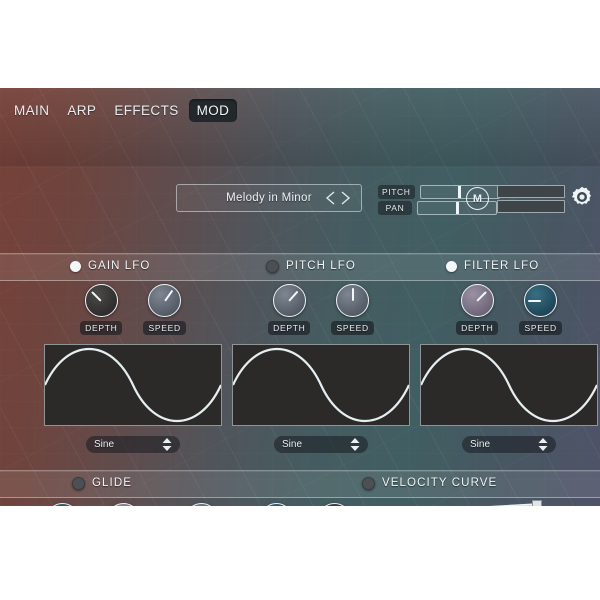  I want to click on gain-lfo-speed-label: SPEED, so click(164, 328).